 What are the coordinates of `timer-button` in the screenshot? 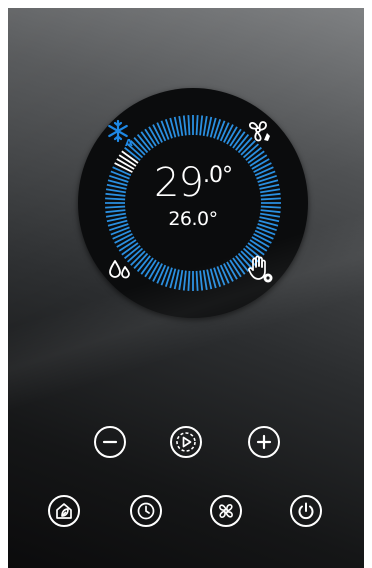 It's located at (146, 511).